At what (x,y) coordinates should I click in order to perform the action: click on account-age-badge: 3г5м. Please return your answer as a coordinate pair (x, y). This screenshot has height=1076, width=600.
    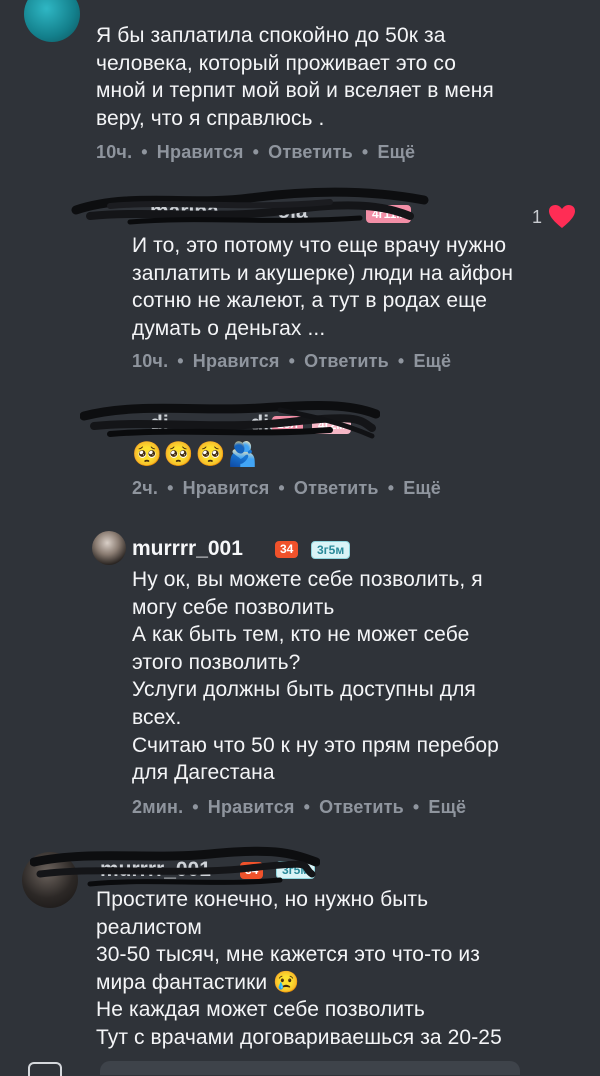
    Looking at the image, I should click on (331, 550).